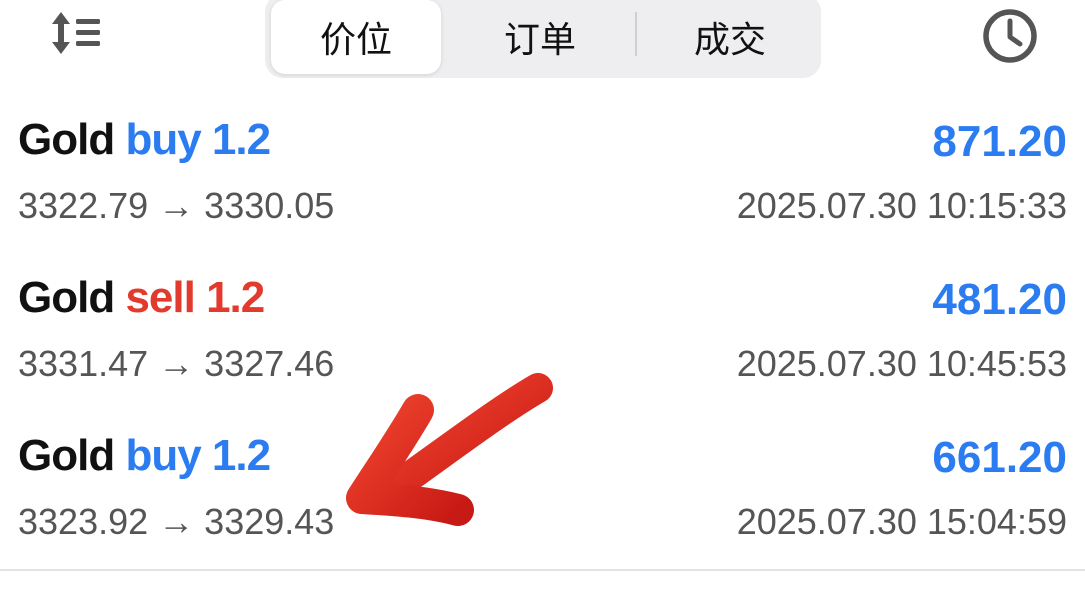 This screenshot has height=589, width=1085. I want to click on deal-prices: 3323.92 → 3329.43, so click(176, 522).